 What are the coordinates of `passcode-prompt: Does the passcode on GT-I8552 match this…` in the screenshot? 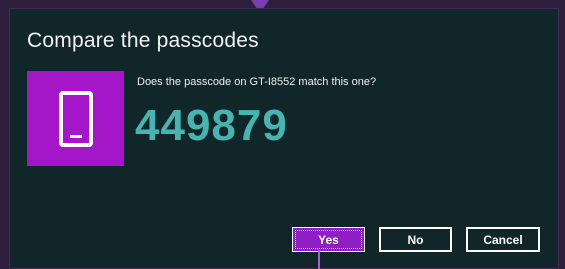 It's located at (257, 82).